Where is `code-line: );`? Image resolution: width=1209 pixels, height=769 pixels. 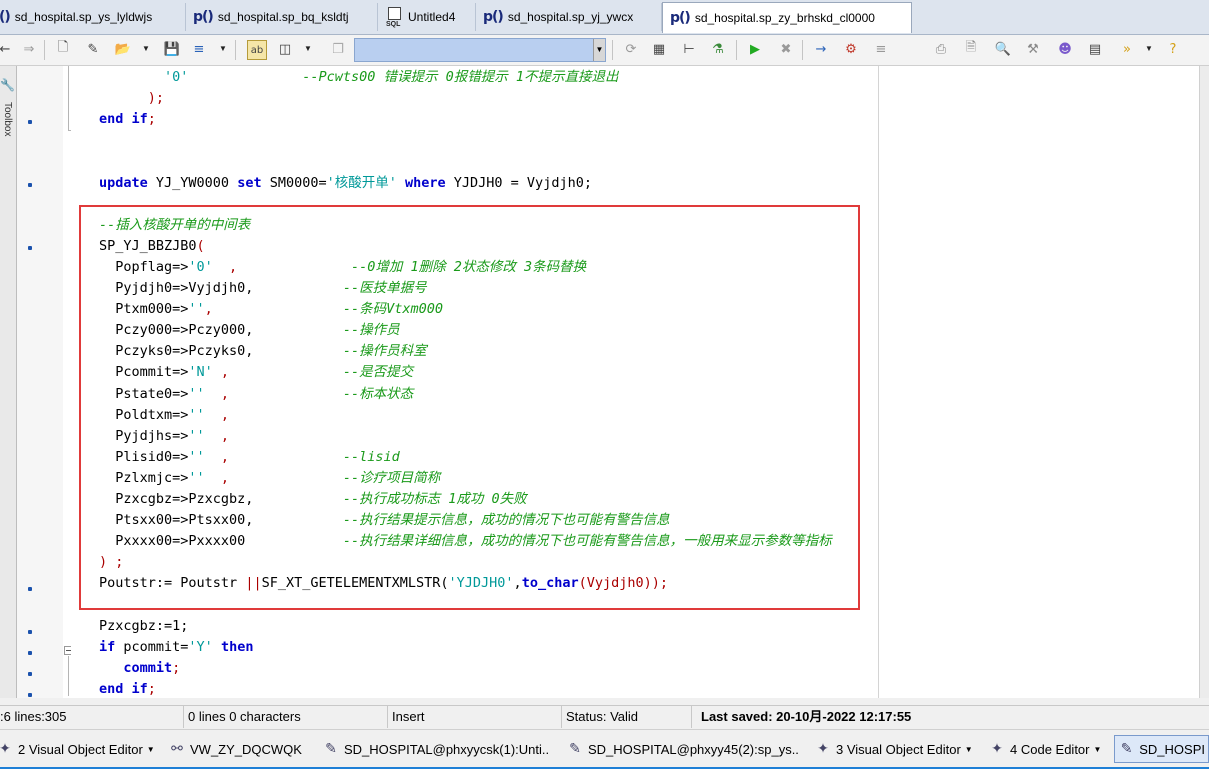
code-line: ); is located at coordinates (131, 98).